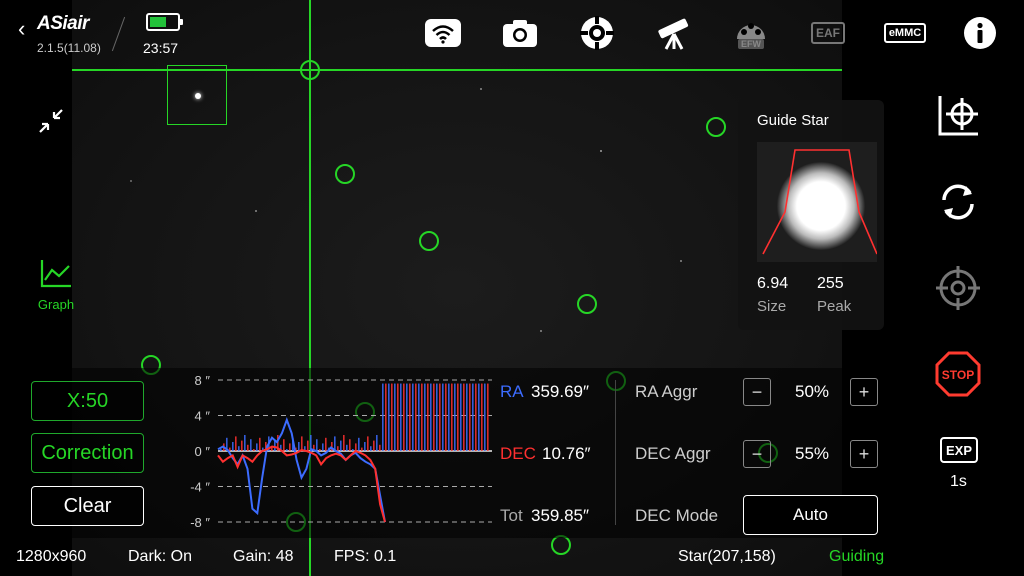  What do you see at coordinates (958, 288) in the screenshot?
I see `guide-target-icon` at bounding box center [958, 288].